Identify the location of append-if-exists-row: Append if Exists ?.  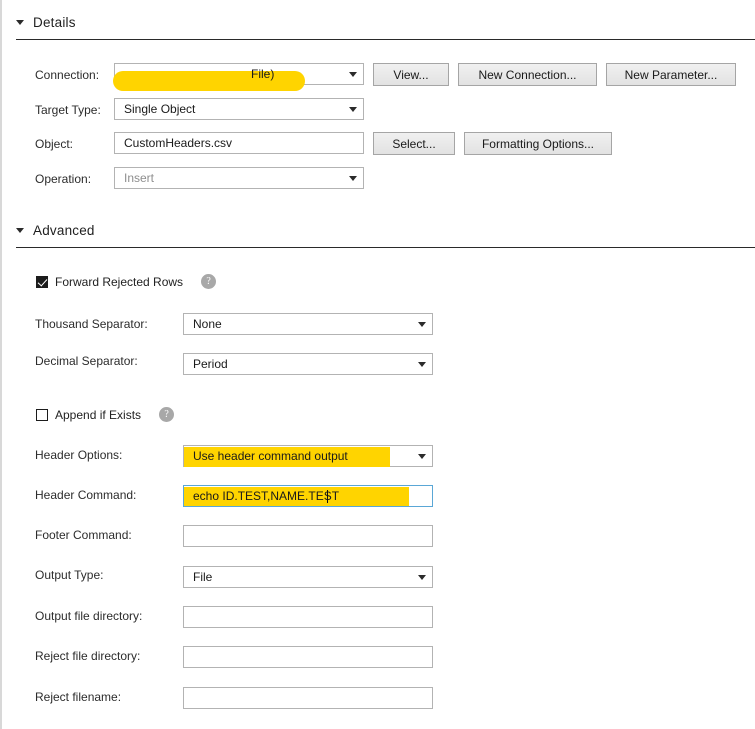
(105, 414).